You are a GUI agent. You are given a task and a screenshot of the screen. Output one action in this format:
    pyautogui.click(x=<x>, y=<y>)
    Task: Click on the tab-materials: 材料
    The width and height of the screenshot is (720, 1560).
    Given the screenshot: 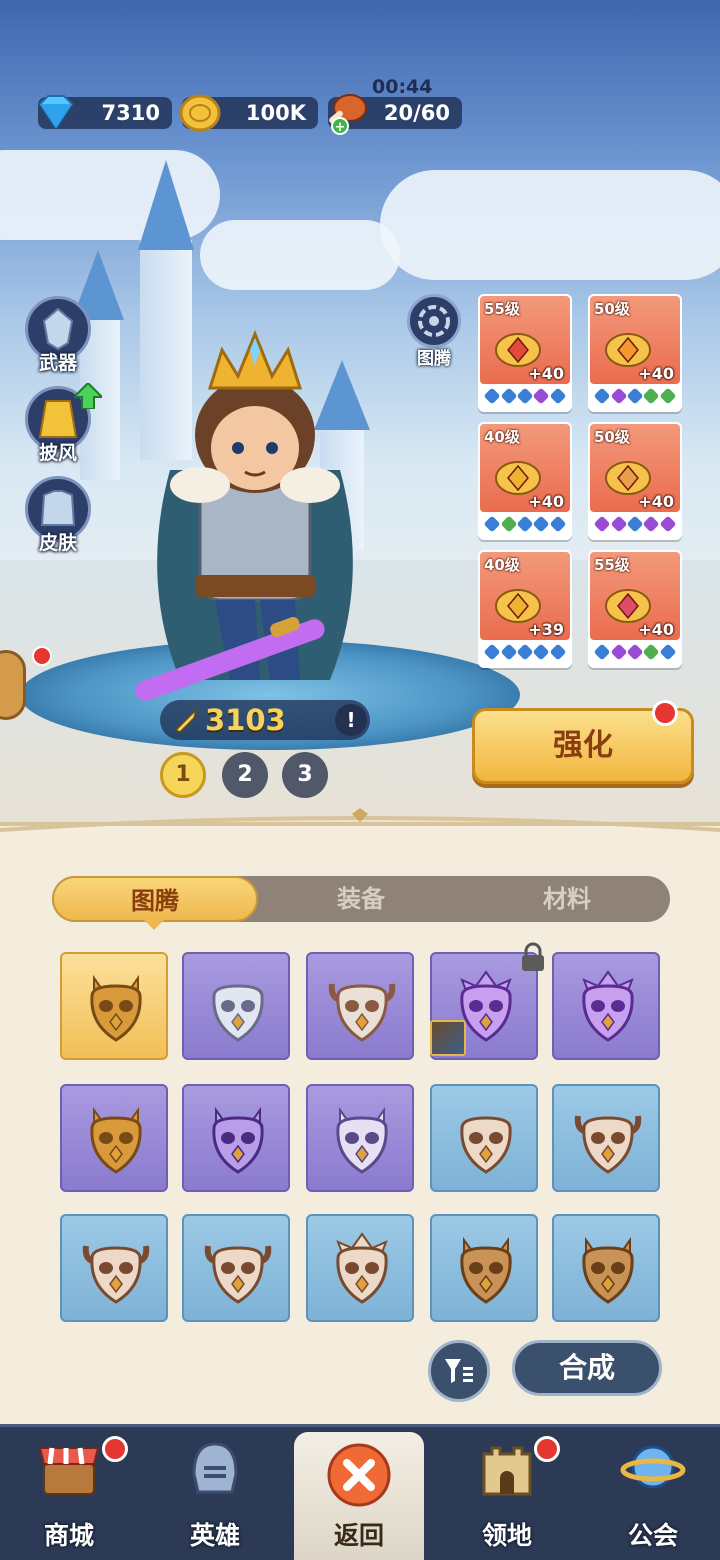 What is the action you would take?
    pyautogui.click(x=567, y=899)
    